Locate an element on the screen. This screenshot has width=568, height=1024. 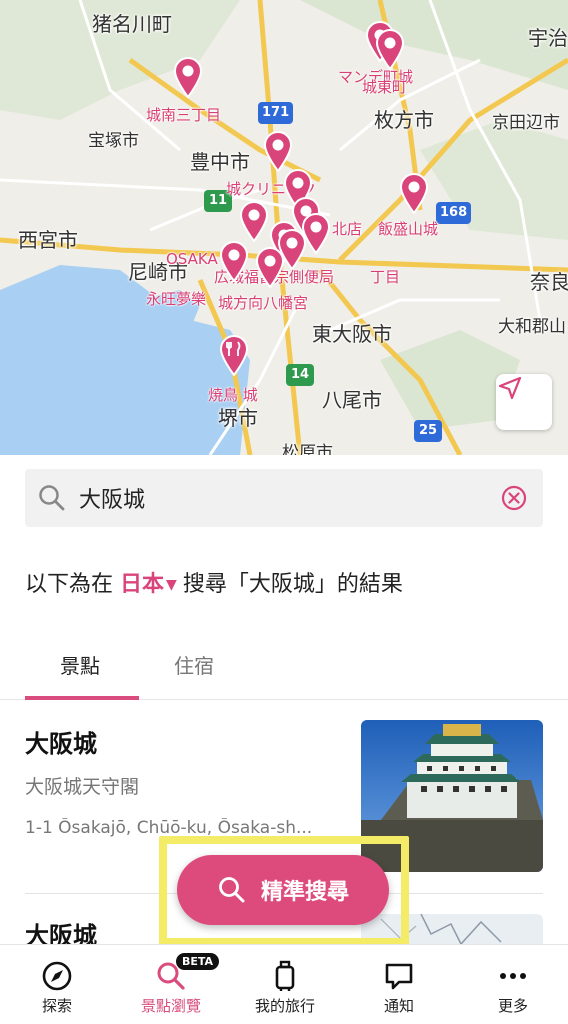
poi-label: 城南三丁目 is located at coordinates (184, 115).